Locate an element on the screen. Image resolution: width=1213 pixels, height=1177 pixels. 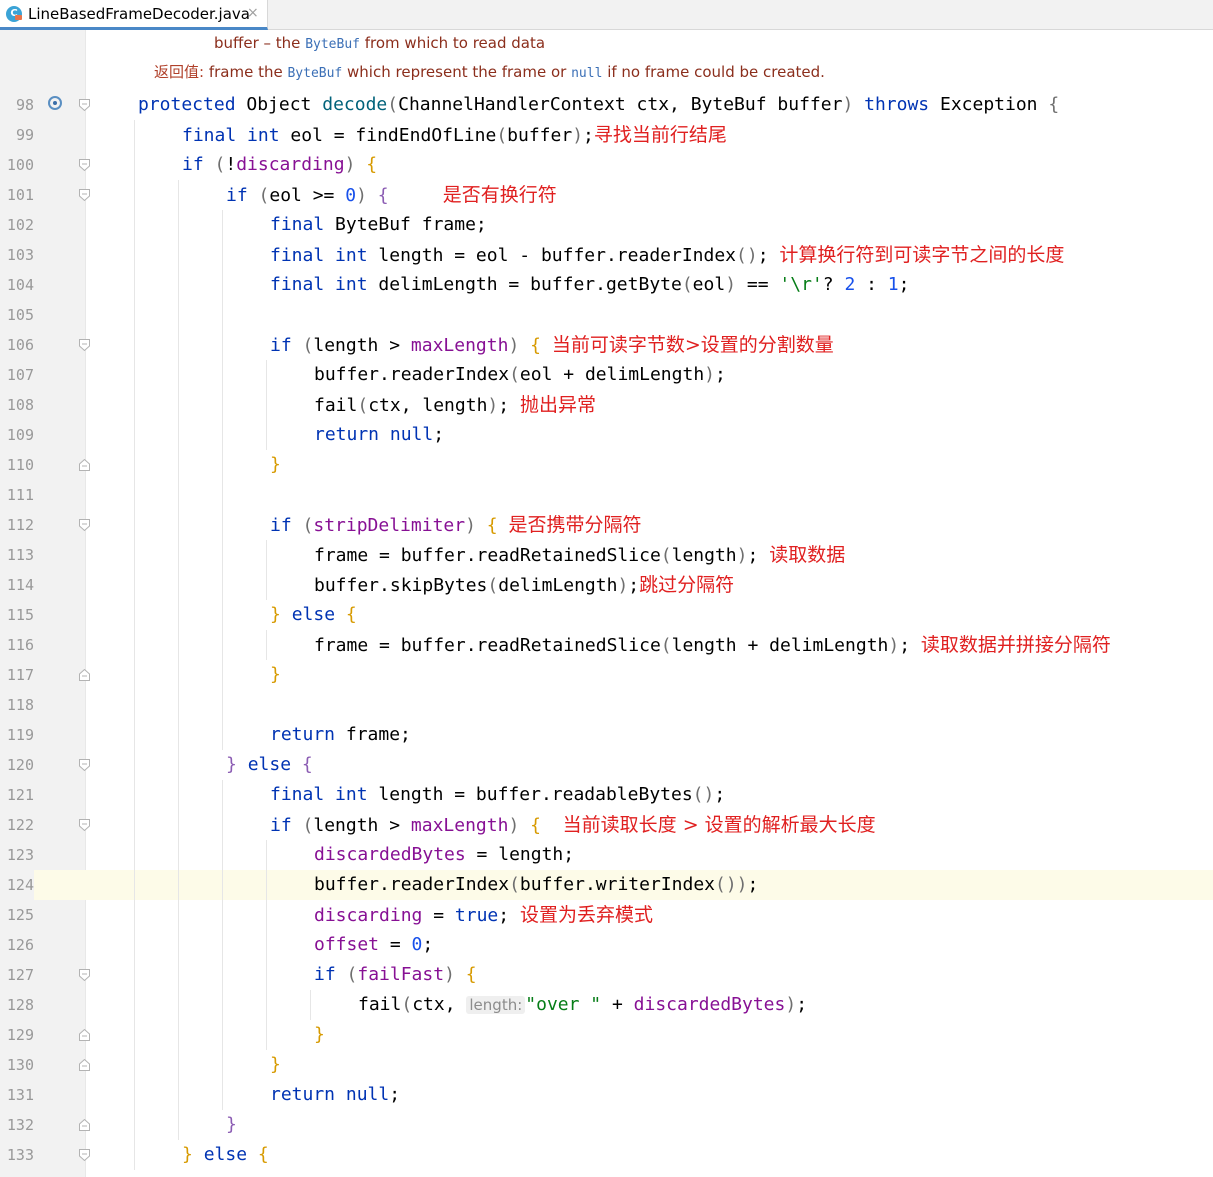
line-number: 110 is located at coordinates (17, 465).